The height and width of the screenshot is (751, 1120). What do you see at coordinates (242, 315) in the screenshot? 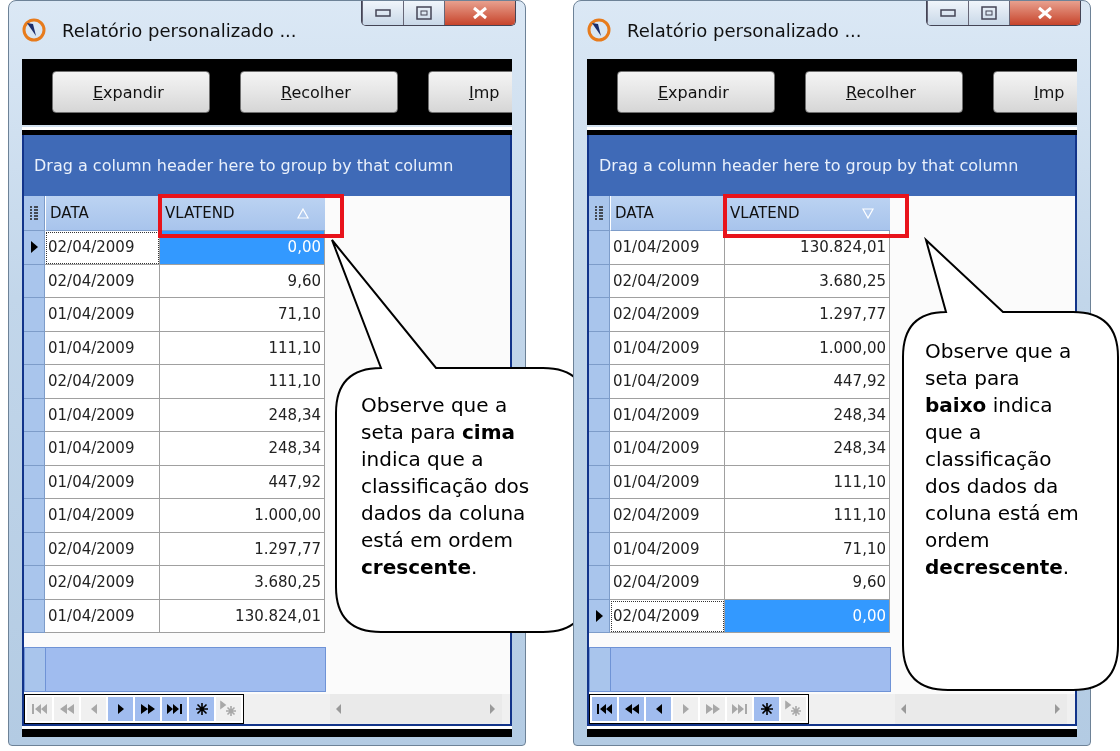
I see `table-cell: 71,10` at bounding box center [242, 315].